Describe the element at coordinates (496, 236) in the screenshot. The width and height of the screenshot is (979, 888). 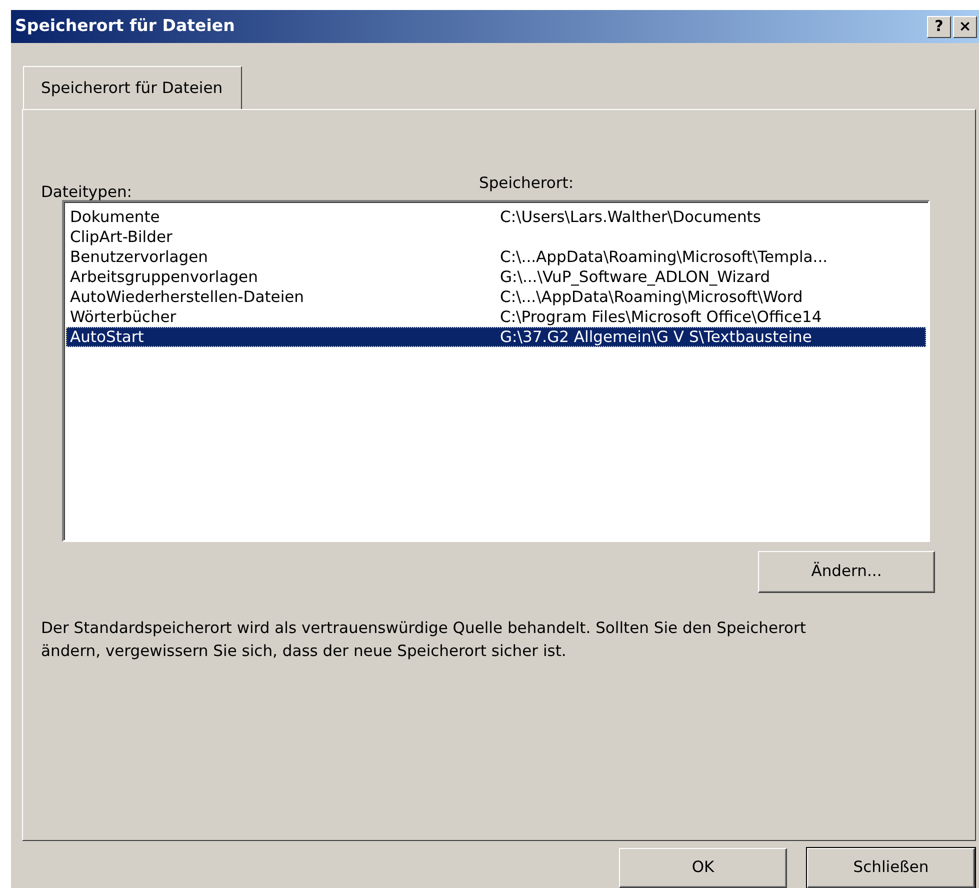
I see `list-row: ClipArt-Bilder` at that location.